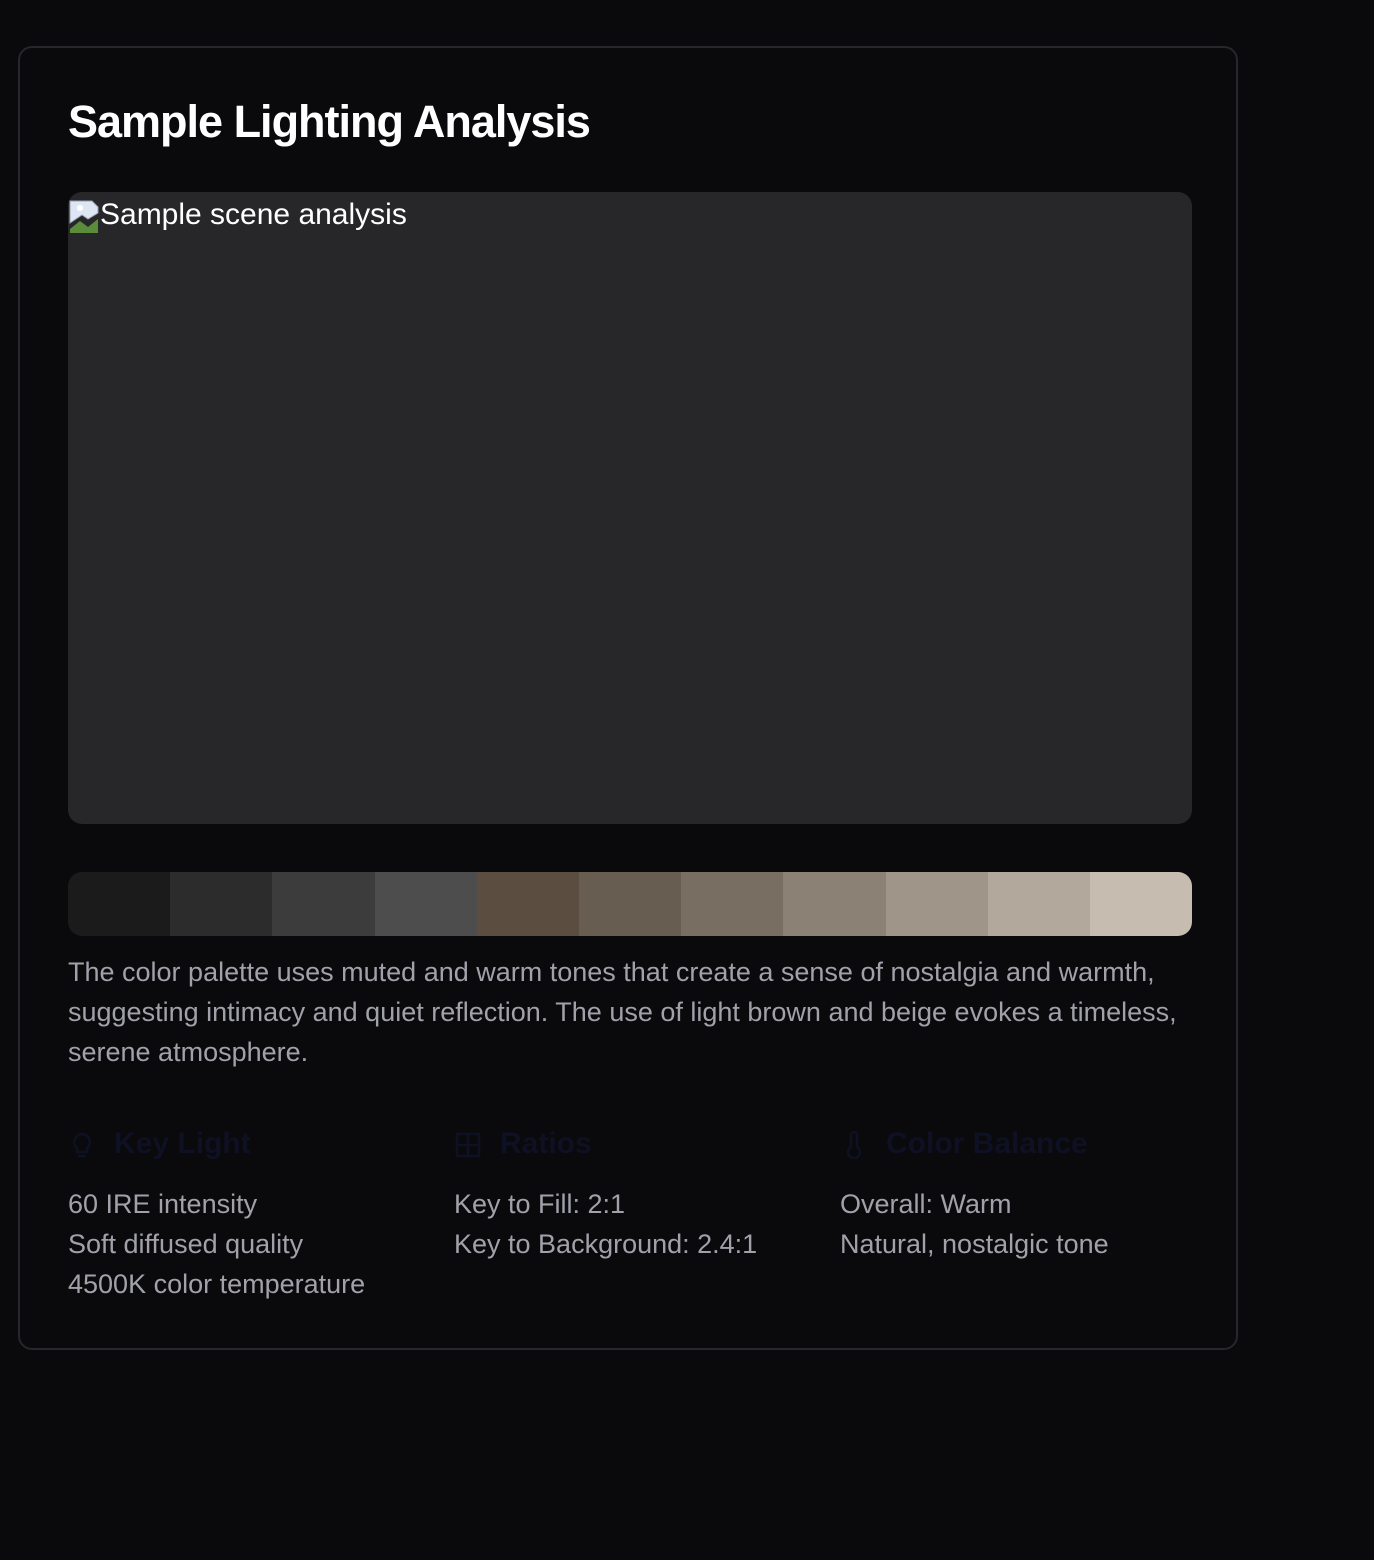 This screenshot has height=1560, width=1374. I want to click on page-title: Sample Lighting Analysis, so click(329, 121).